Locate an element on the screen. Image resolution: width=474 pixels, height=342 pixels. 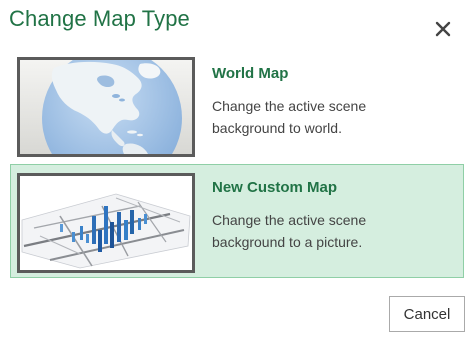
custom-map-image is located at coordinates (106, 223).